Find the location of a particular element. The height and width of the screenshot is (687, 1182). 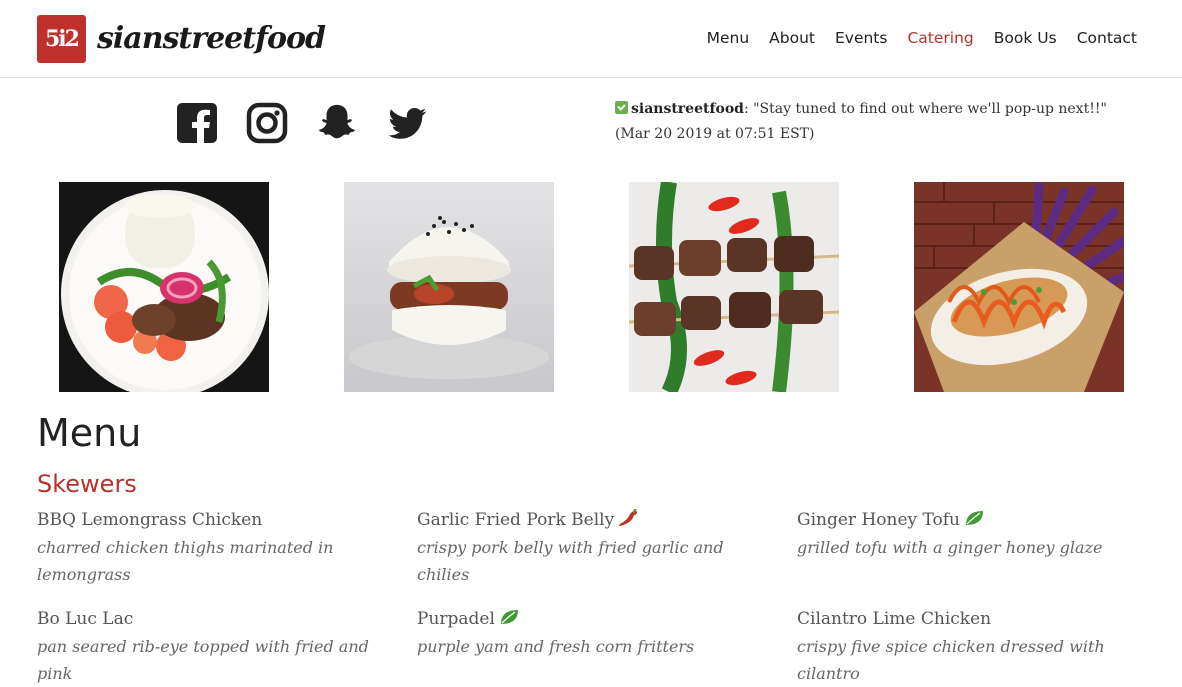

menu-item-description: purple yam and fresh corn fritters is located at coordinates (556, 646).